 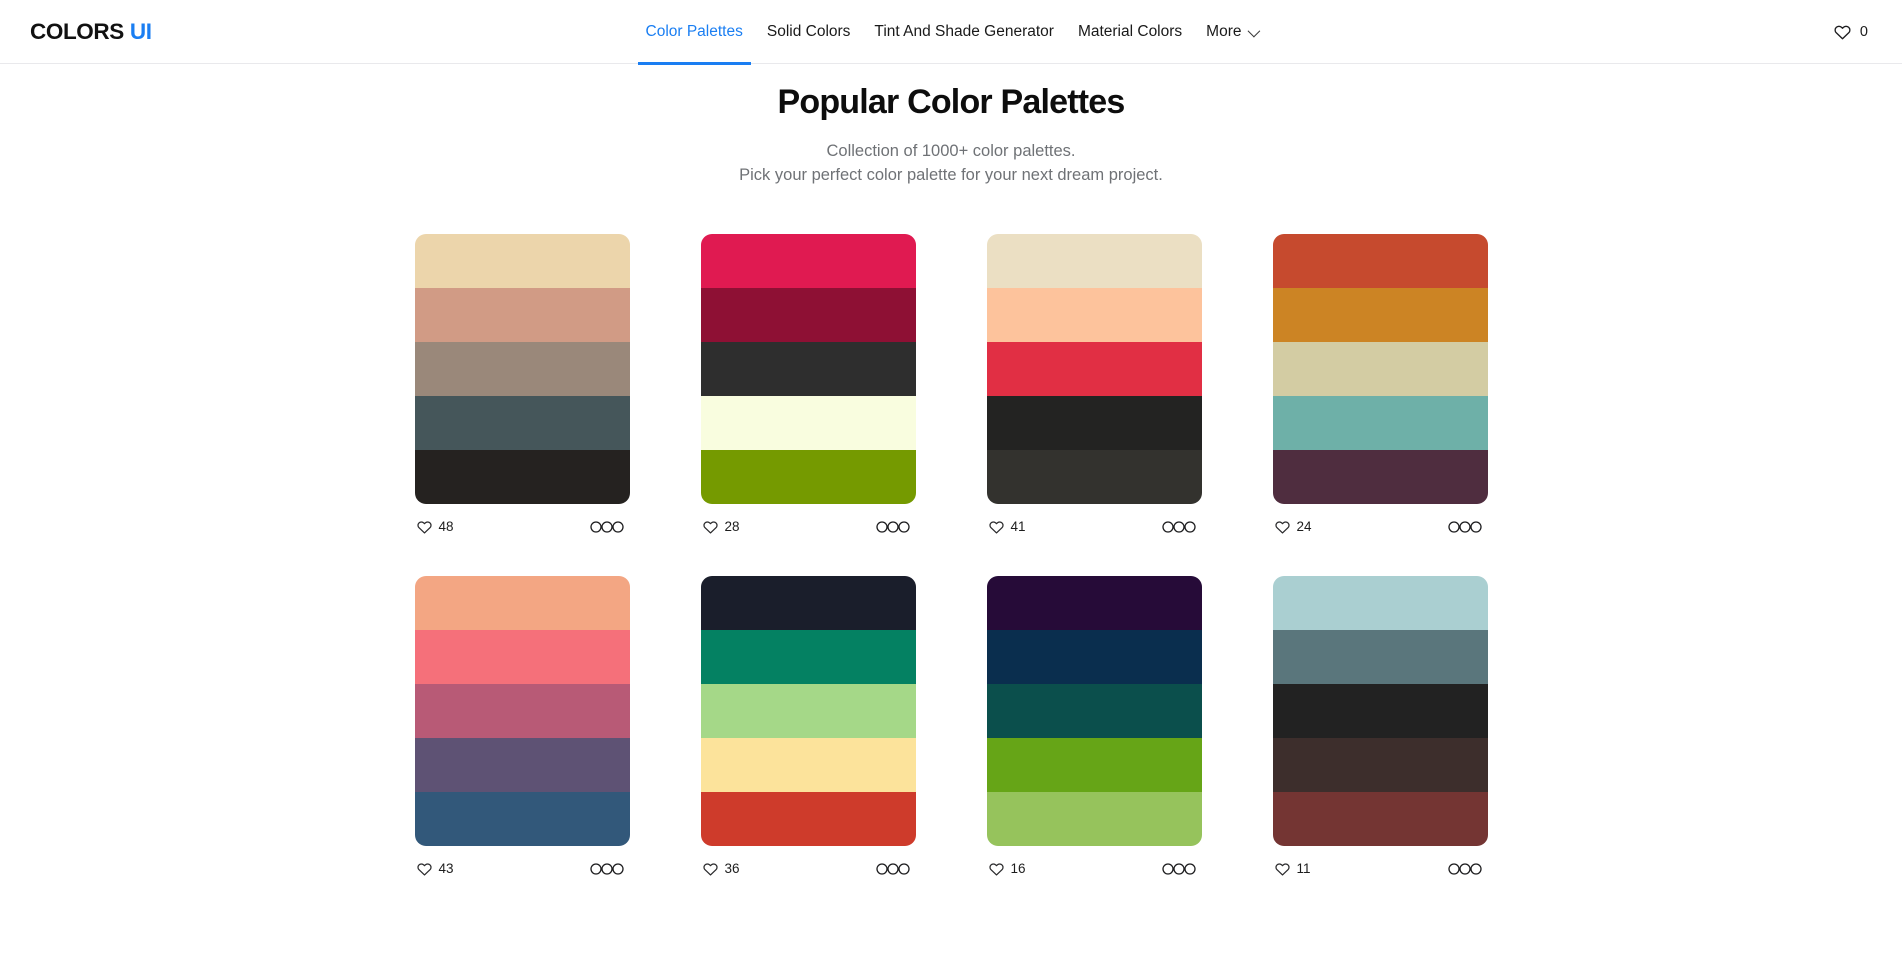 I want to click on palette-card: 24, so click(x=1380, y=385).